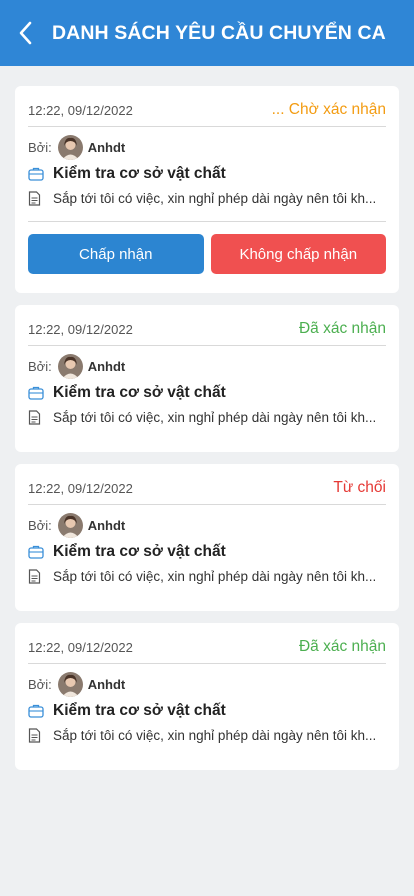 Image resolution: width=414 pixels, height=896 pixels. What do you see at coordinates (359, 487) in the screenshot?
I see `status-badge: Từ chối` at bounding box center [359, 487].